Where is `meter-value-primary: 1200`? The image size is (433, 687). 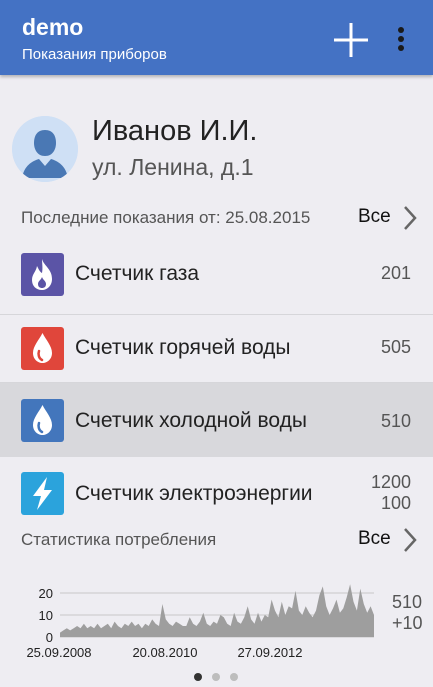 meter-value-primary: 1200 is located at coordinates (390, 482).